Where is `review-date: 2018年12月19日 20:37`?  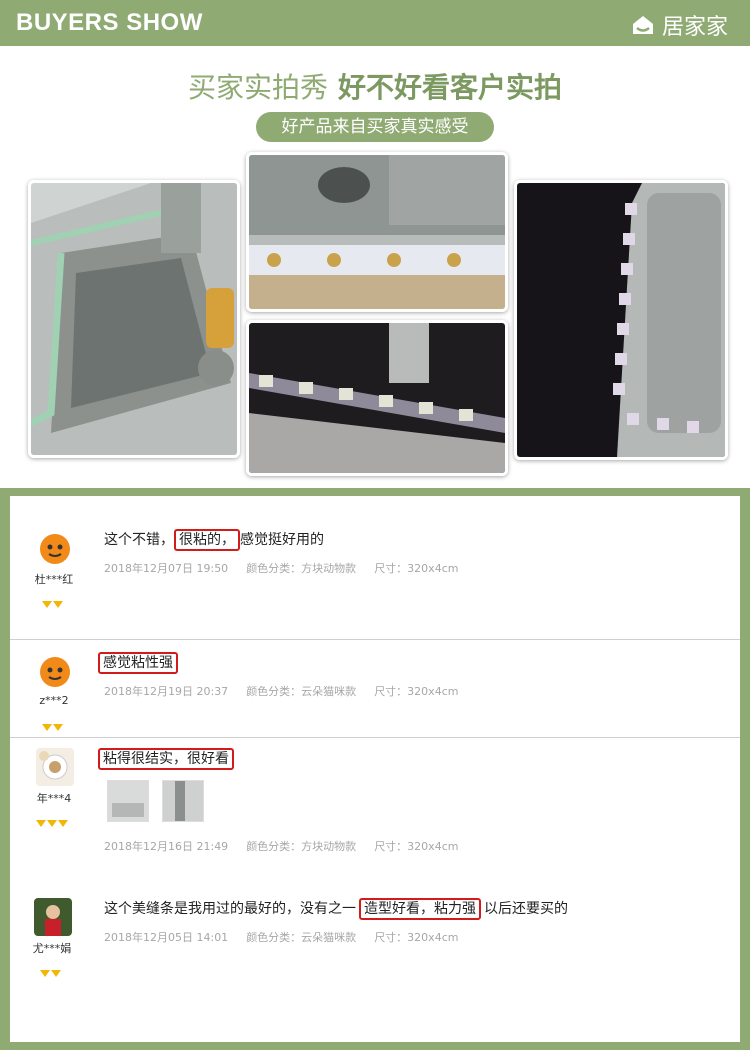 review-date: 2018年12月19日 20:37 is located at coordinates (166, 691).